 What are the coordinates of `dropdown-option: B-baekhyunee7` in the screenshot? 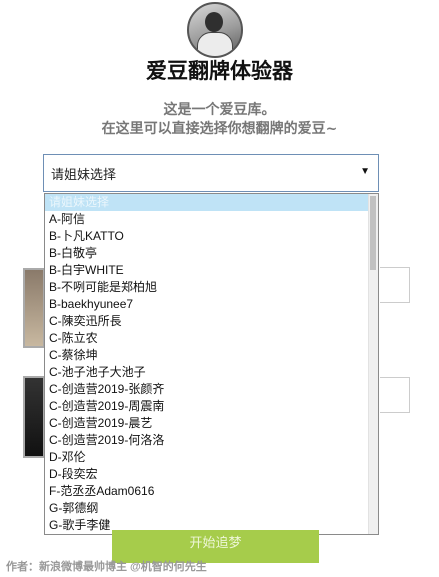 It's located at (211, 304).